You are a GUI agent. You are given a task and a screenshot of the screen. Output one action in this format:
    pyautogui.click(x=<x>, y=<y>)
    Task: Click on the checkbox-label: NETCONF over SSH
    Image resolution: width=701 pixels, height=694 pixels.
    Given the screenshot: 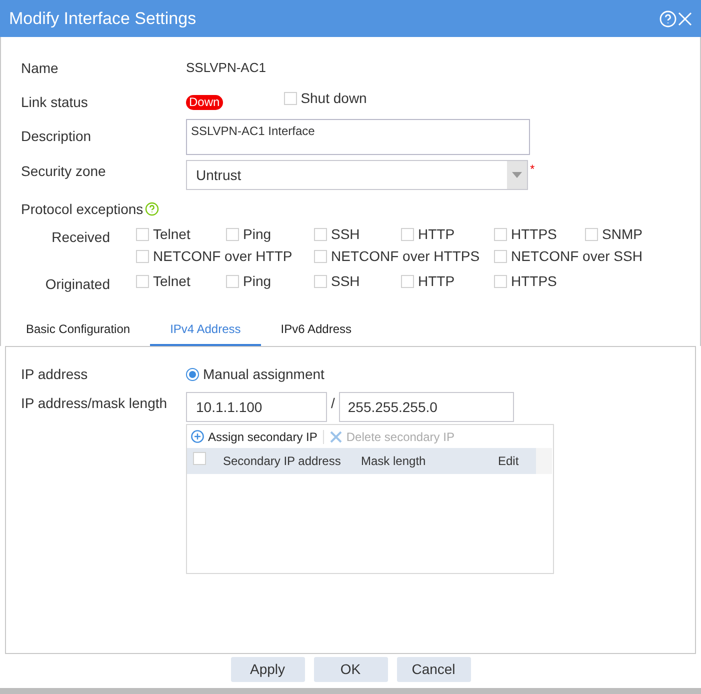 What is the action you would take?
    pyautogui.click(x=576, y=256)
    